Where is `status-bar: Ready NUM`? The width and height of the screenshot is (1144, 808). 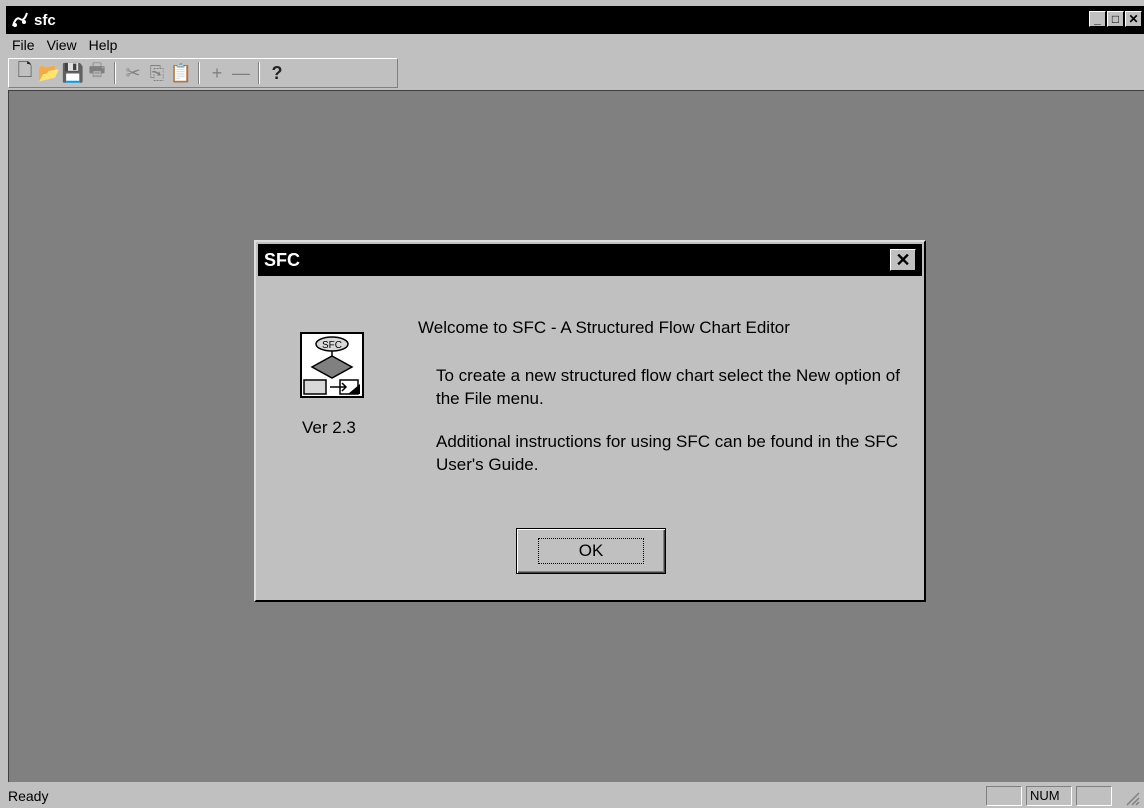 status-bar: Ready NUM is located at coordinates (575, 796).